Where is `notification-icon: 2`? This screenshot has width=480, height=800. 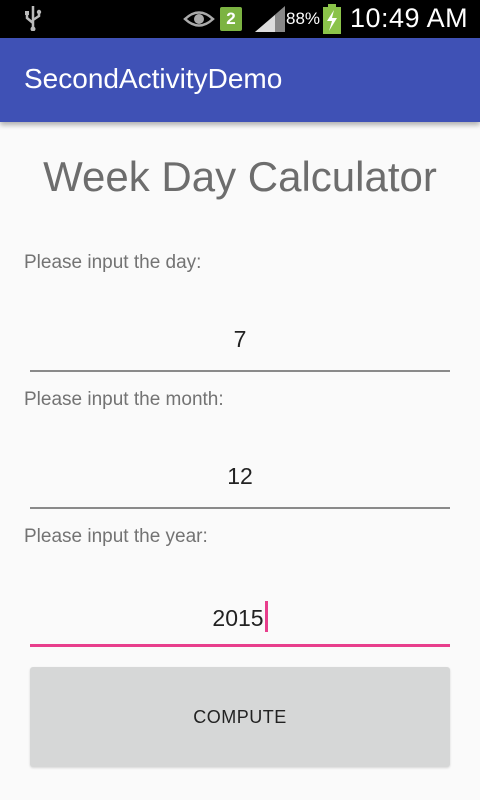
notification-icon: 2 is located at coordinates (231, 19).